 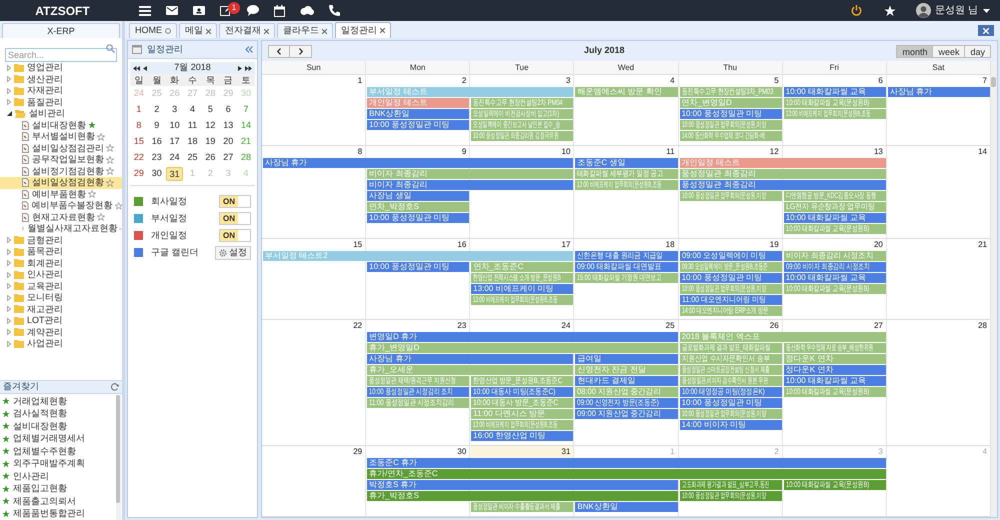 I want to click on tree-item: 설비일상점검현황, so click(x=61, y=182).